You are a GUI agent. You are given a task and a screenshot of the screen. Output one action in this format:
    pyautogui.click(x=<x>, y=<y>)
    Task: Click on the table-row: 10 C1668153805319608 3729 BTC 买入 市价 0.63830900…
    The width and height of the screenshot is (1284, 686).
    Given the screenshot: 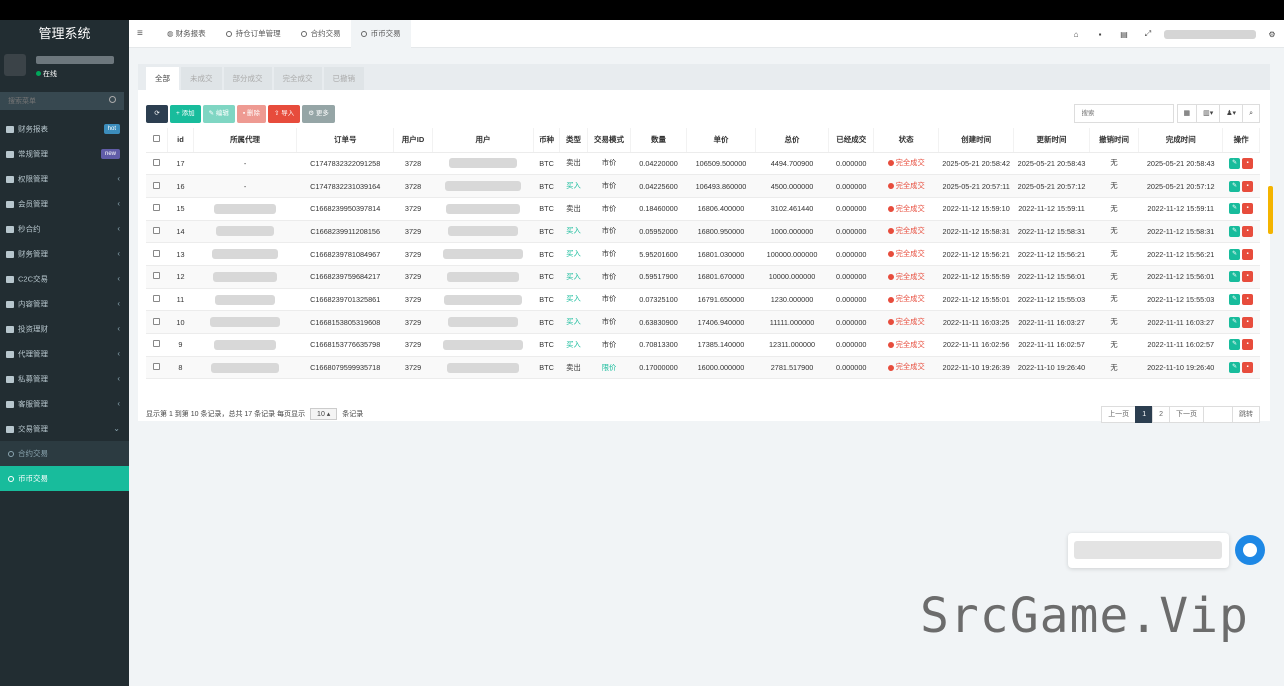 What is the action you would take?
    pyautogui.click(x=703, y=322)
    